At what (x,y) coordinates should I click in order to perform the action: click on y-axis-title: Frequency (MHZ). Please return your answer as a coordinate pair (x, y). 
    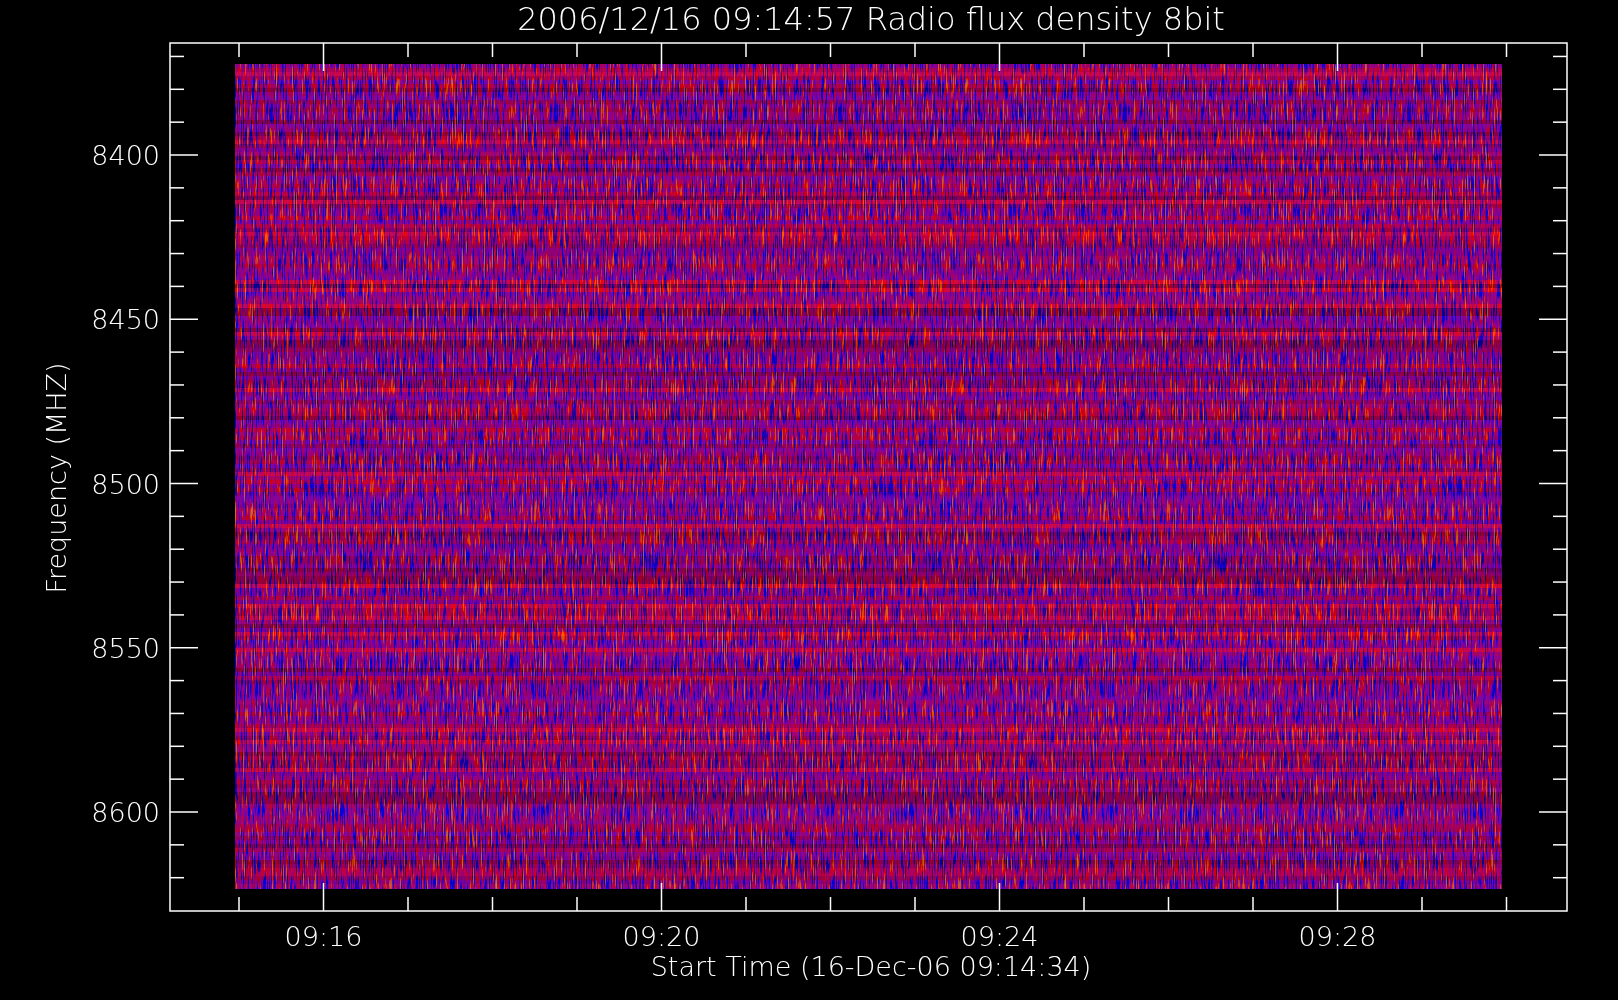
    Looking at the image, I should click on (56, 478).